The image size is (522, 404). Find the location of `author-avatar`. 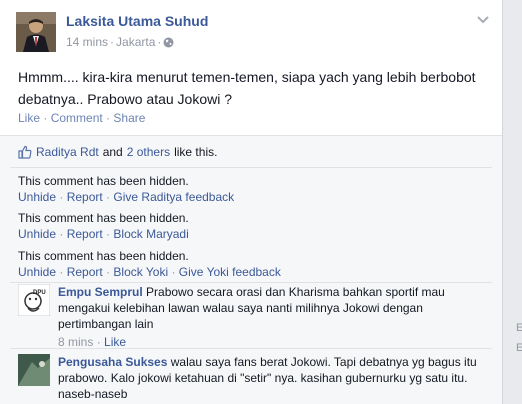

author-avatar is located at coordinates (36, 32).